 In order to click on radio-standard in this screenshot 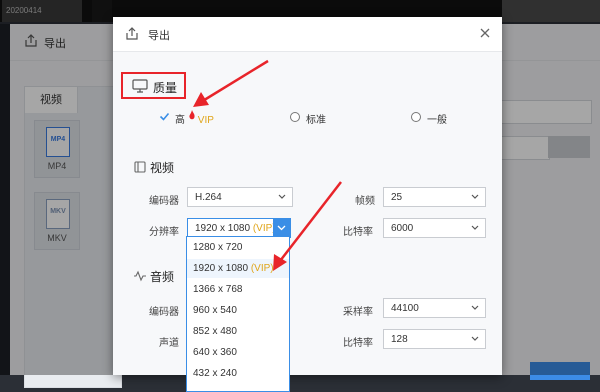, I will do `click(295, 117)`.